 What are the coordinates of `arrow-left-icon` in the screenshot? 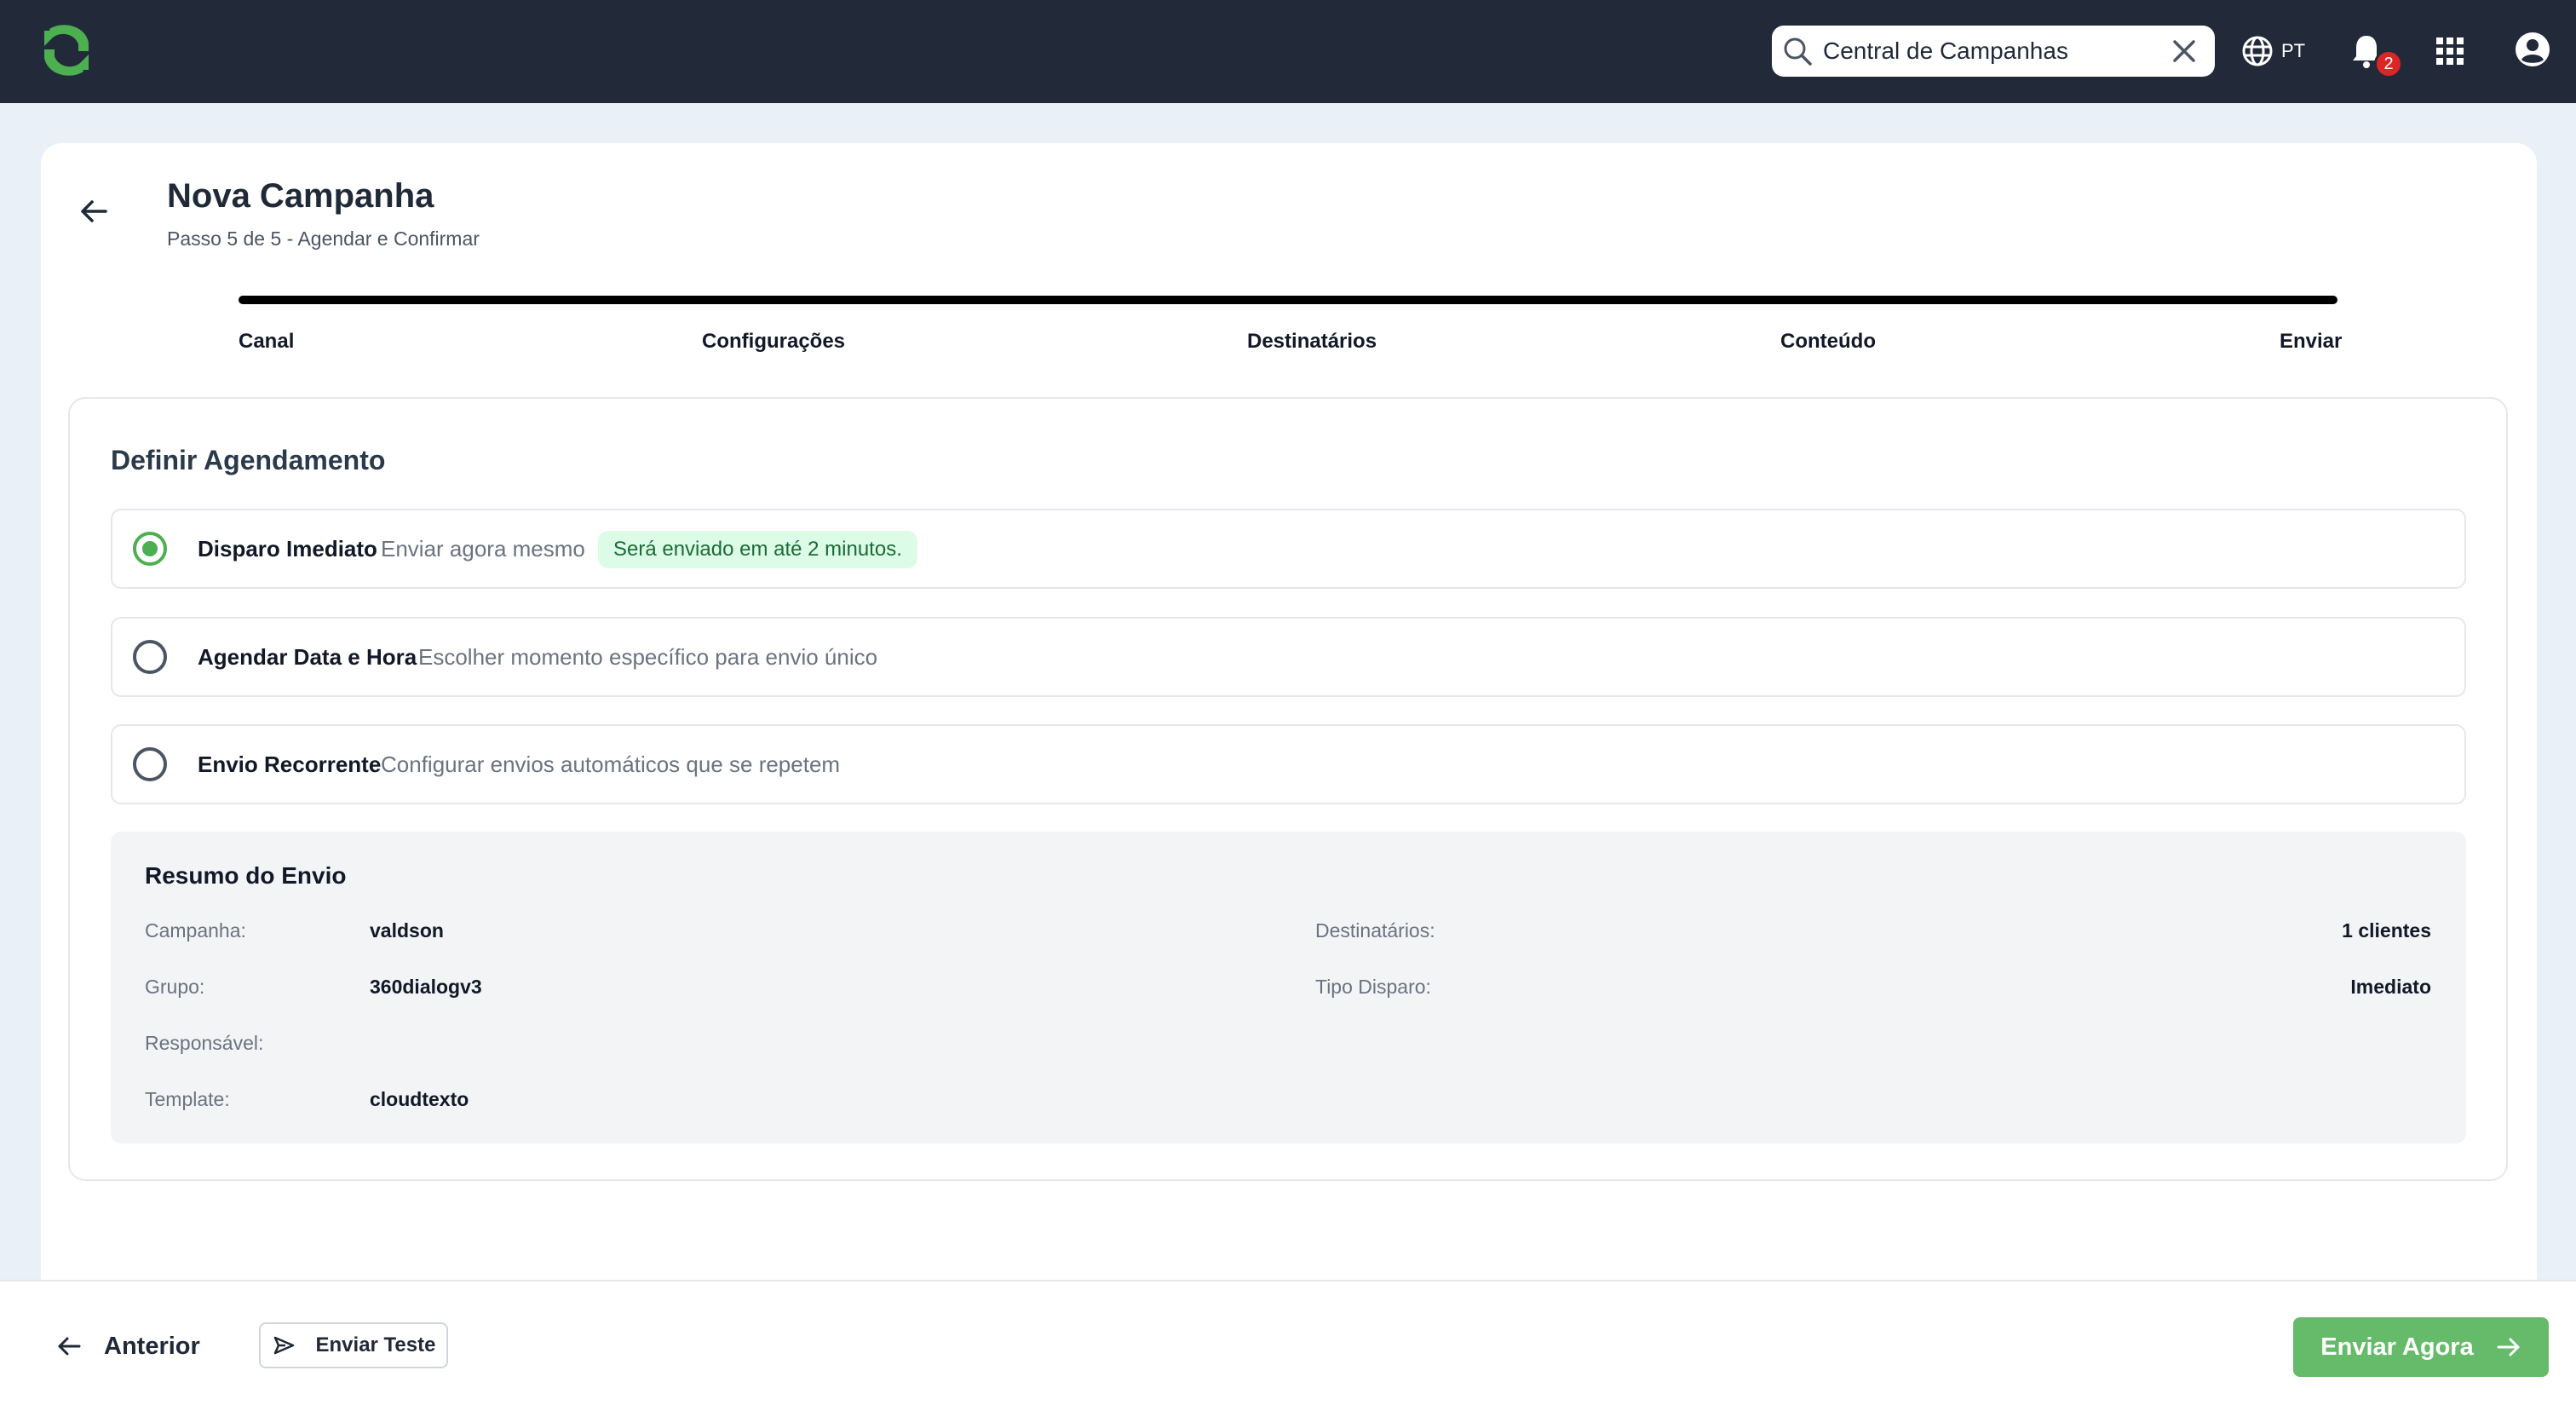 It's located at (70, 1346).